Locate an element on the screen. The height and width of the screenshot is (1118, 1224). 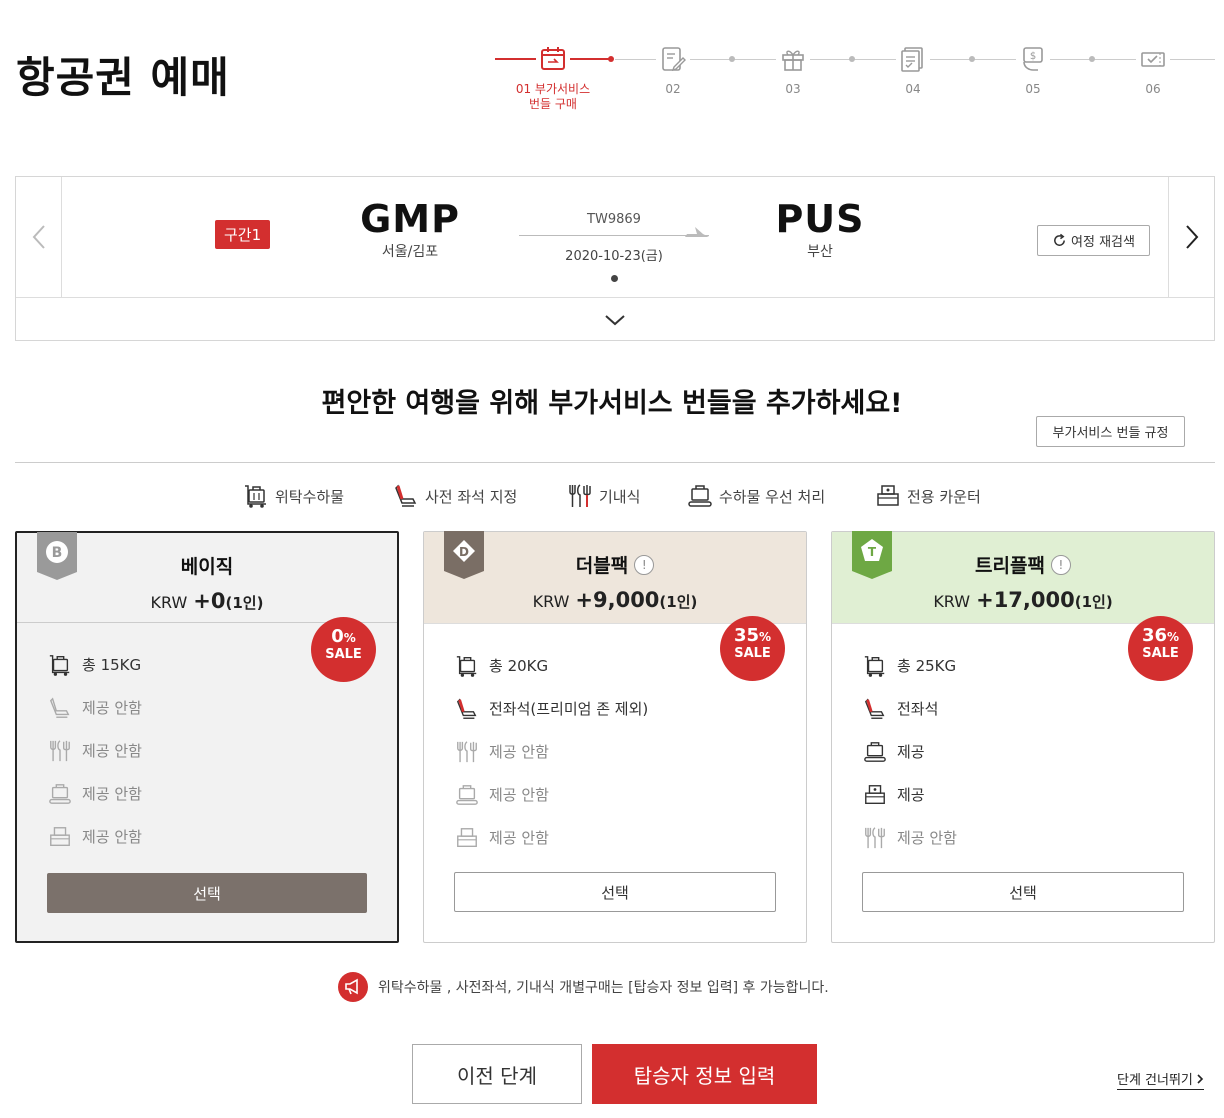
legend-counter: 전용 카운터 is located at coordinates (928, 496).